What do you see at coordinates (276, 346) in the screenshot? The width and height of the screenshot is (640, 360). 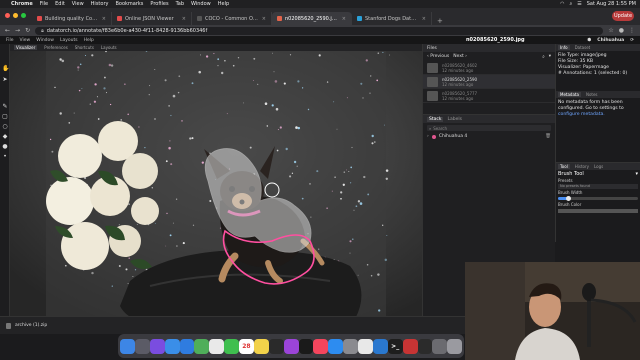 I see `finder-window-icon` at bounding box center [276, 346].